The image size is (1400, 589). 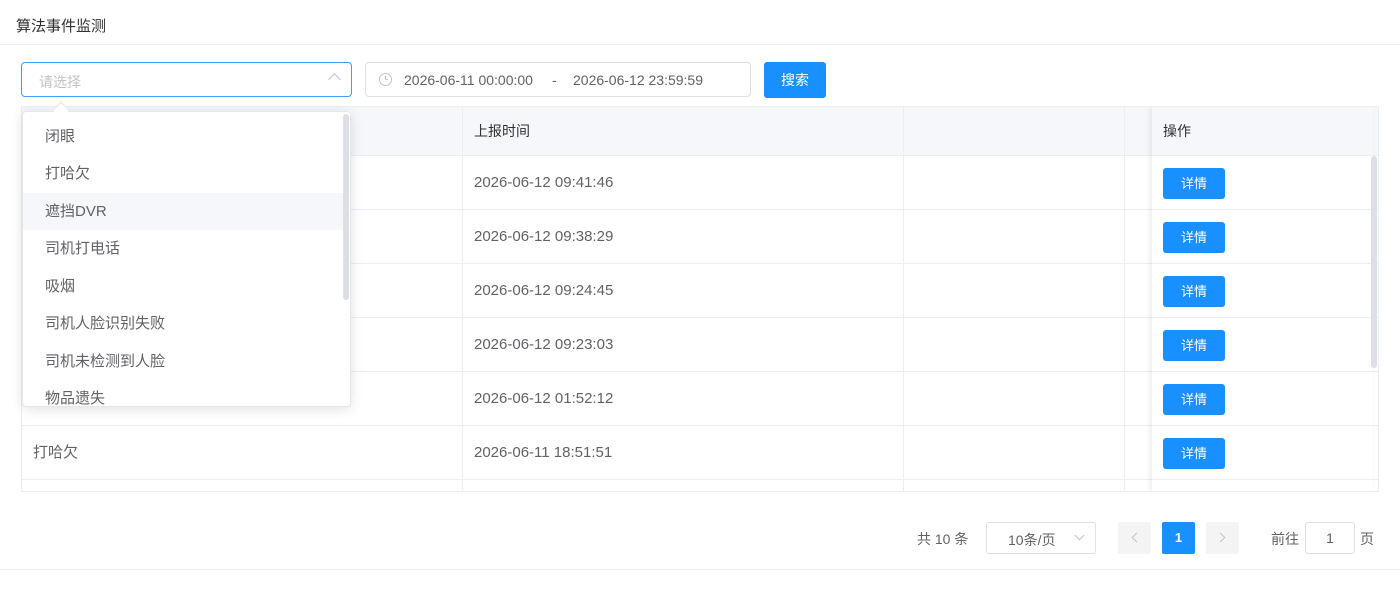 I want to click on footer-divider, so click(x=700, y=569).